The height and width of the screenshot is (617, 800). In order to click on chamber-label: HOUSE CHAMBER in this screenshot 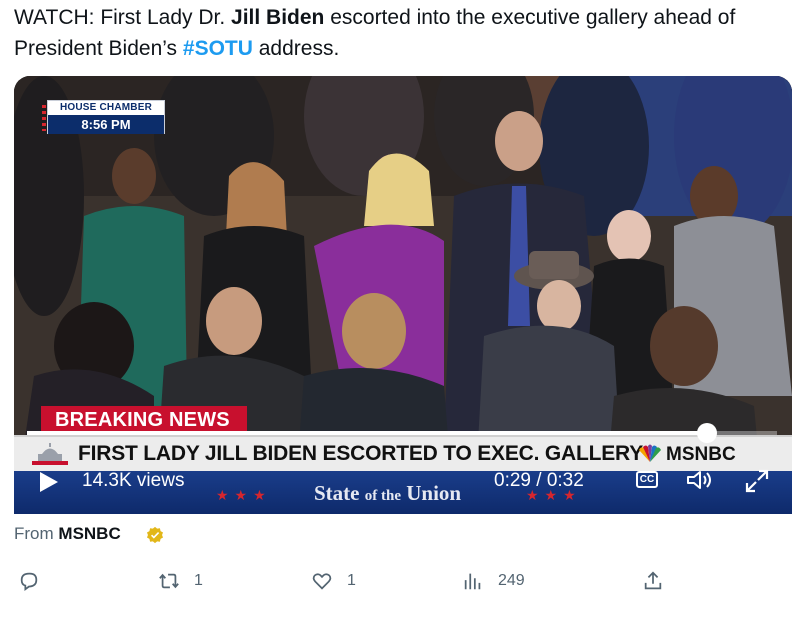, I will do `click(106, 108)`.